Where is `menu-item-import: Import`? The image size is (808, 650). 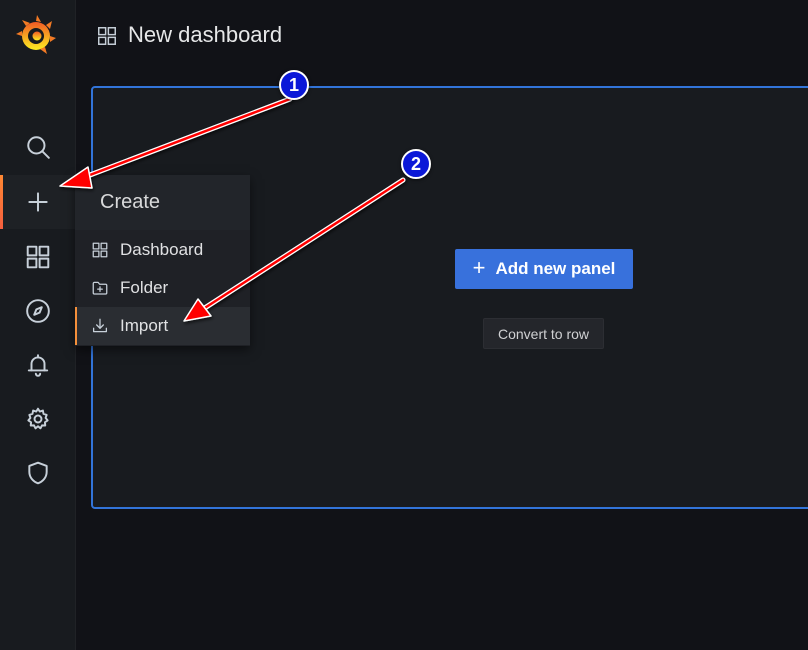
menu-item-import: Import is located at coordinates (162, 326).